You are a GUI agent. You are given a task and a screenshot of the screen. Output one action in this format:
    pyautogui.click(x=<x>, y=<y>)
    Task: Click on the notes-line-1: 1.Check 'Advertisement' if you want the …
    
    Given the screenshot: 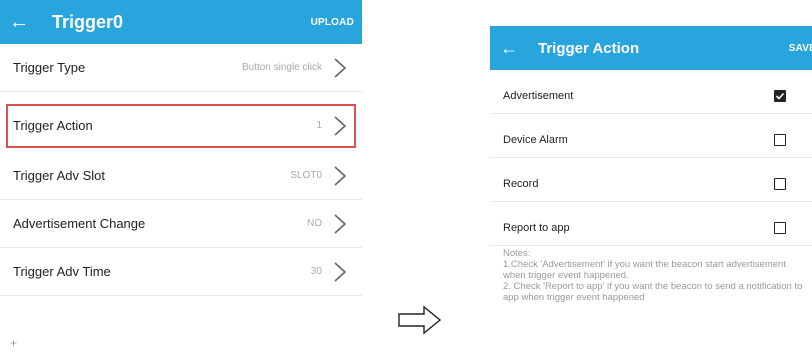 What is the action you would take?
    pyautogui.click(x=644, y=270)
    